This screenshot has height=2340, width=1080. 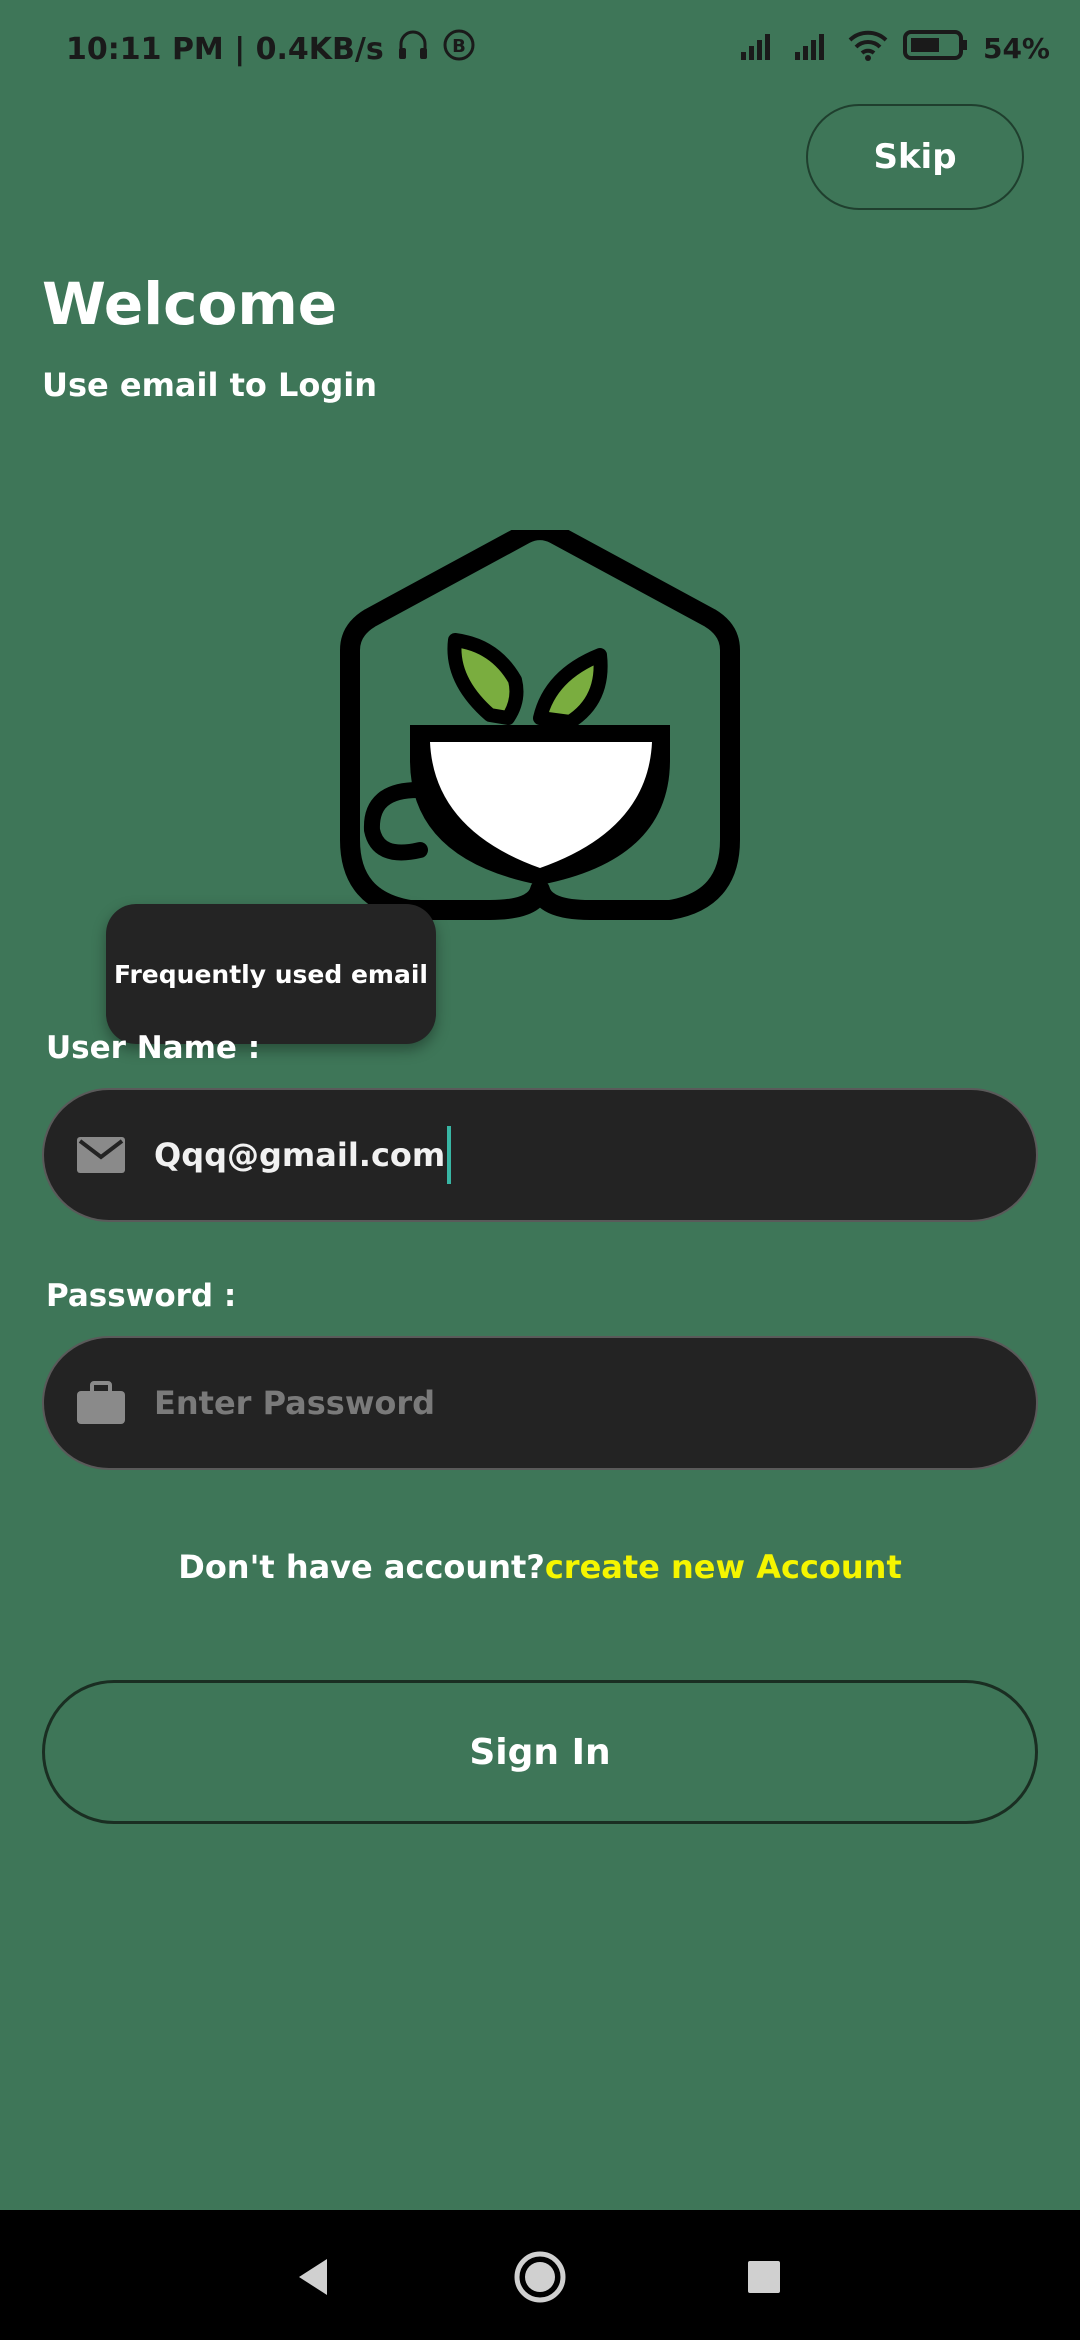 I want to click on signup-text: Don't have account?, so click(x=361, y=1567).